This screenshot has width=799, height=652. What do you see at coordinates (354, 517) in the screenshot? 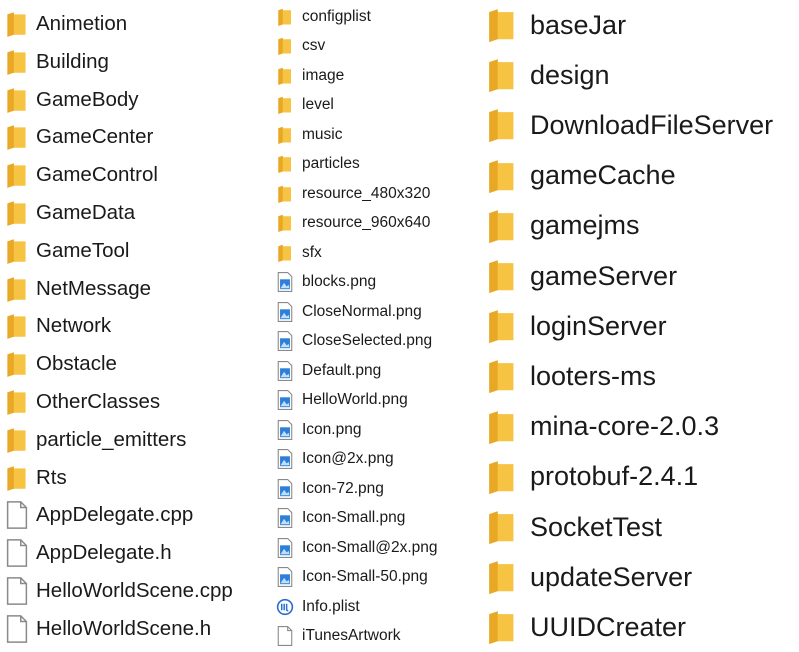
I see `item-label: Icon-Small.png` at bounding box center [354, 517].